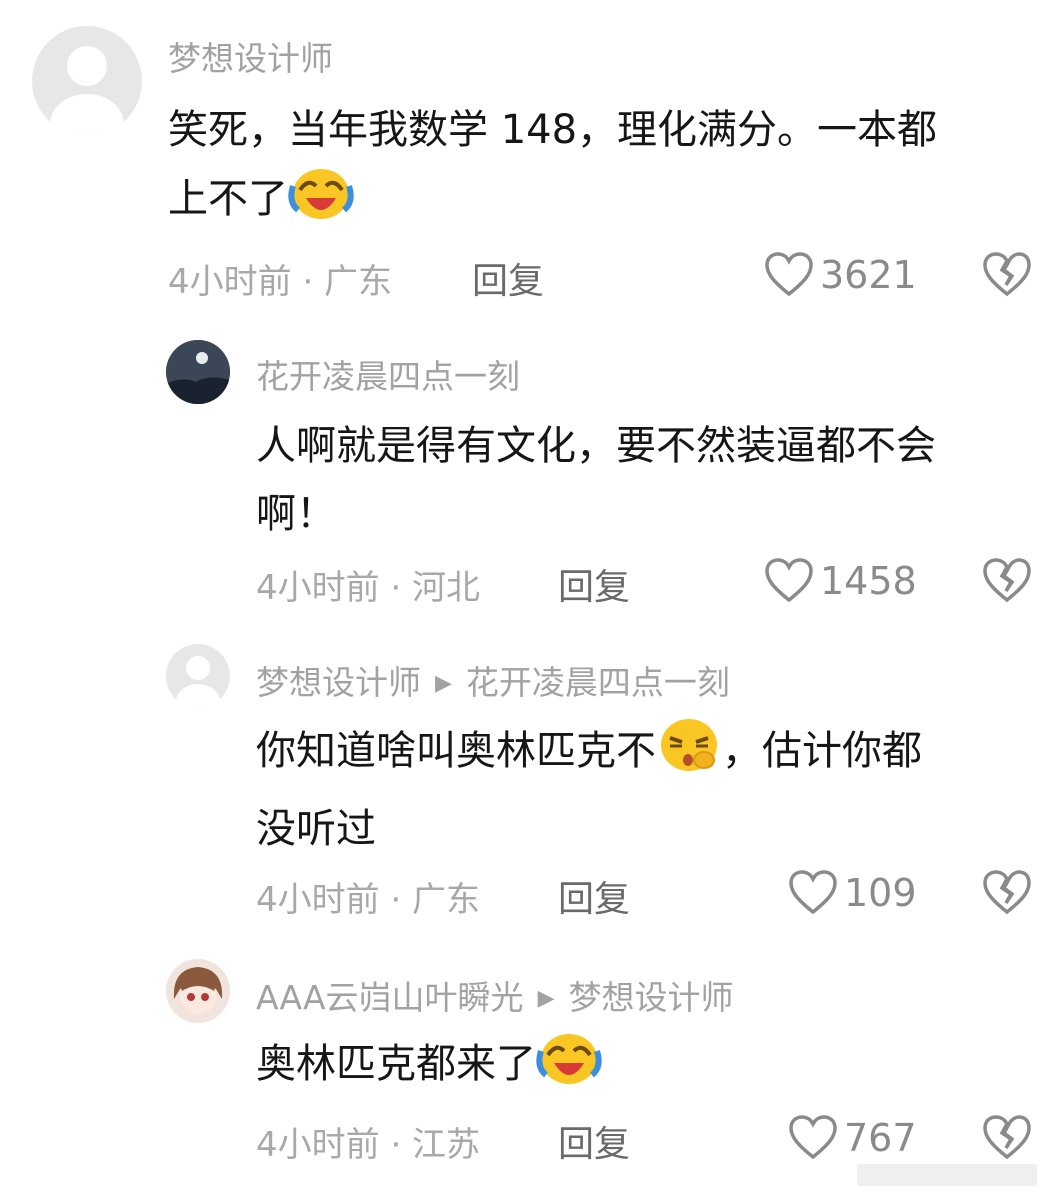 This screenshot has height=1200, width=1057. I want to click on comment-text: 人啊就是得有文化，要不然装逼都不会 啊！, so click(651, 480).